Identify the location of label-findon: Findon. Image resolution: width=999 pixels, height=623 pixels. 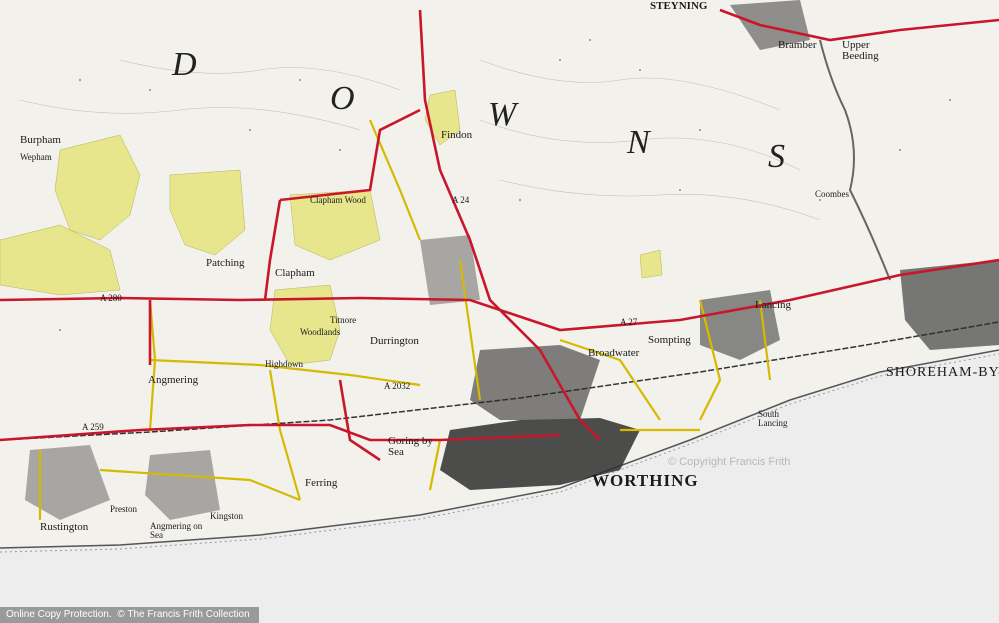
(457, 135).